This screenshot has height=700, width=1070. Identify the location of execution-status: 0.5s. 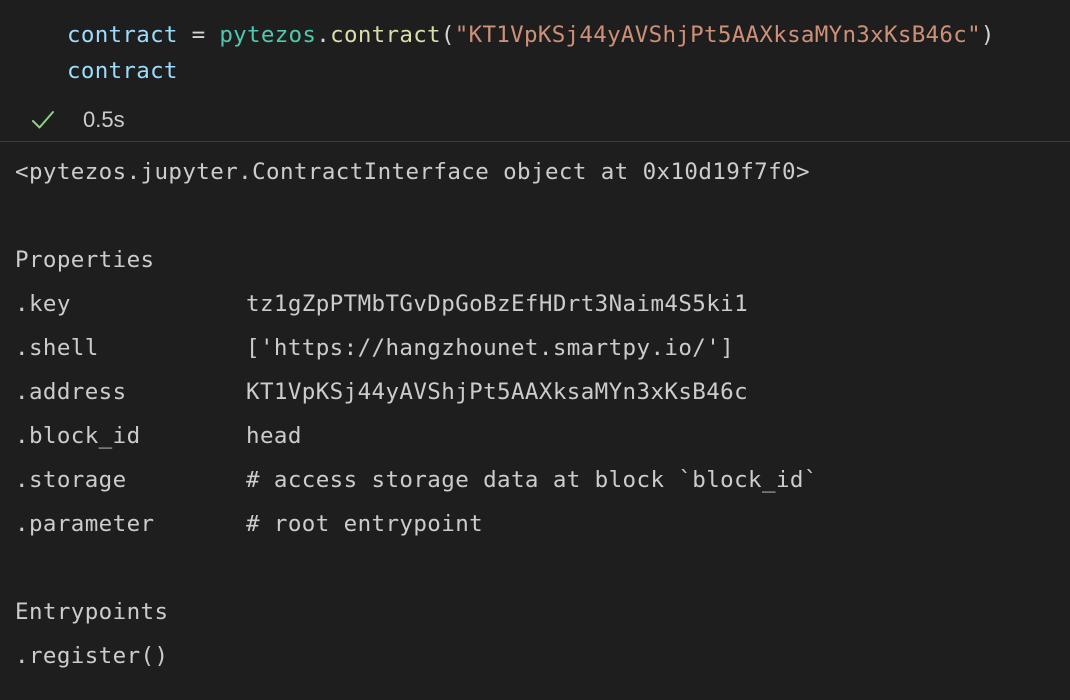
(535, 120).